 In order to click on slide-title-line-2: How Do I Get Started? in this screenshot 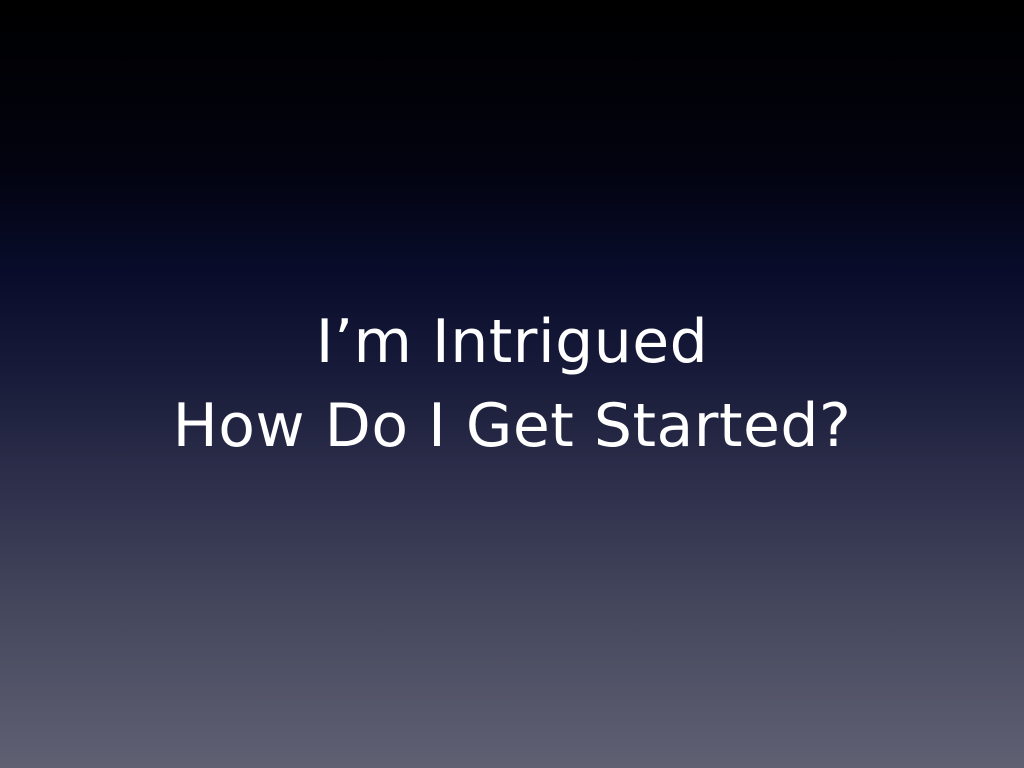, I will do `click(512, 426)`.